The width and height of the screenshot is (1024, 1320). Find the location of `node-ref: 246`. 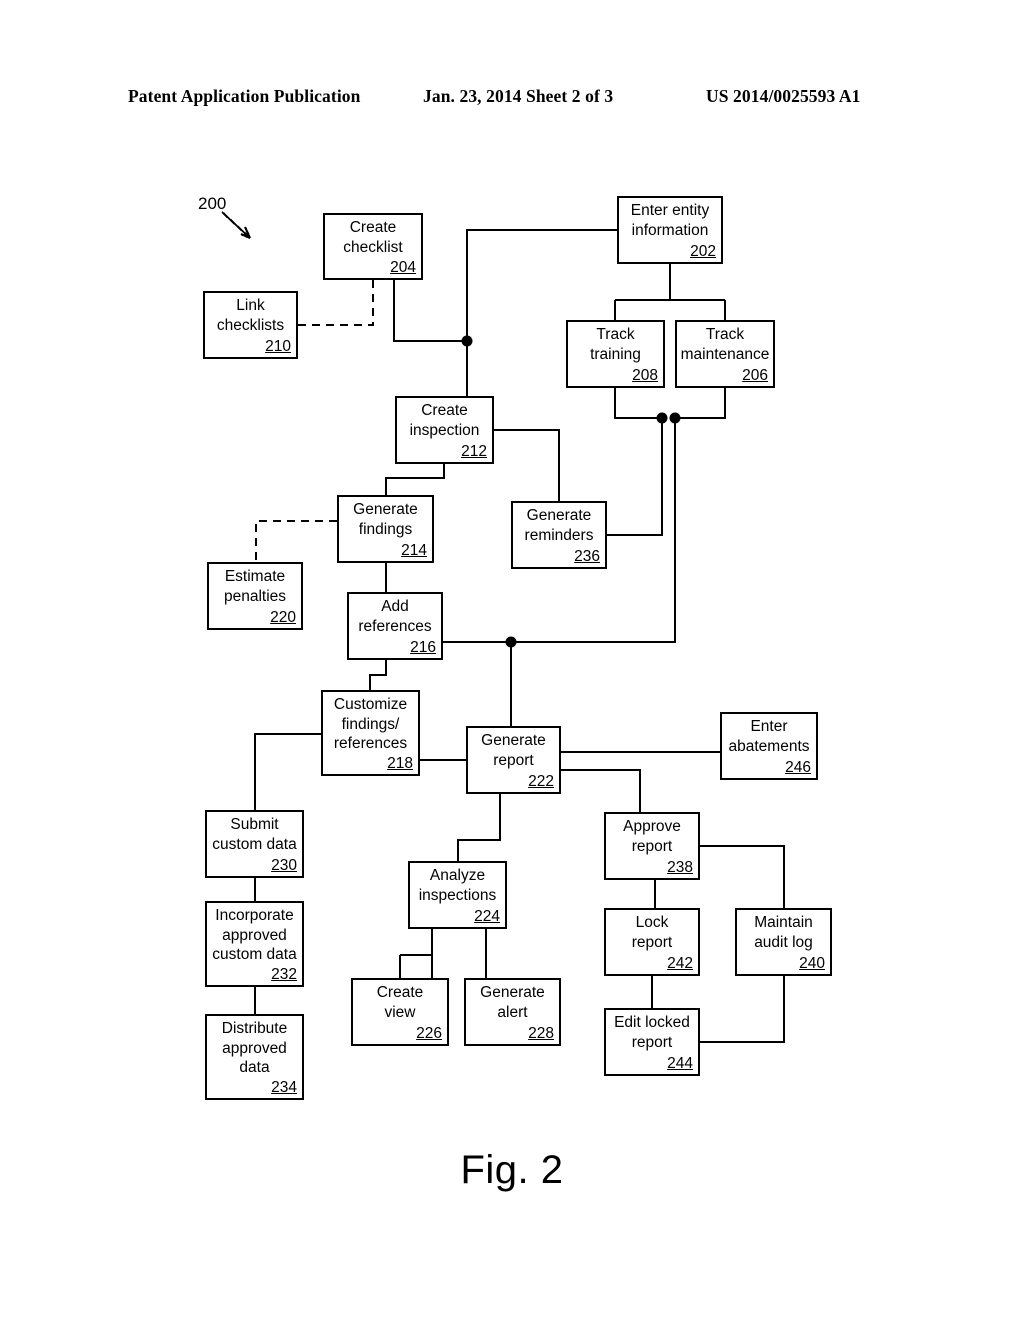

node-ref: 246 is located at coordinates (798, 767).